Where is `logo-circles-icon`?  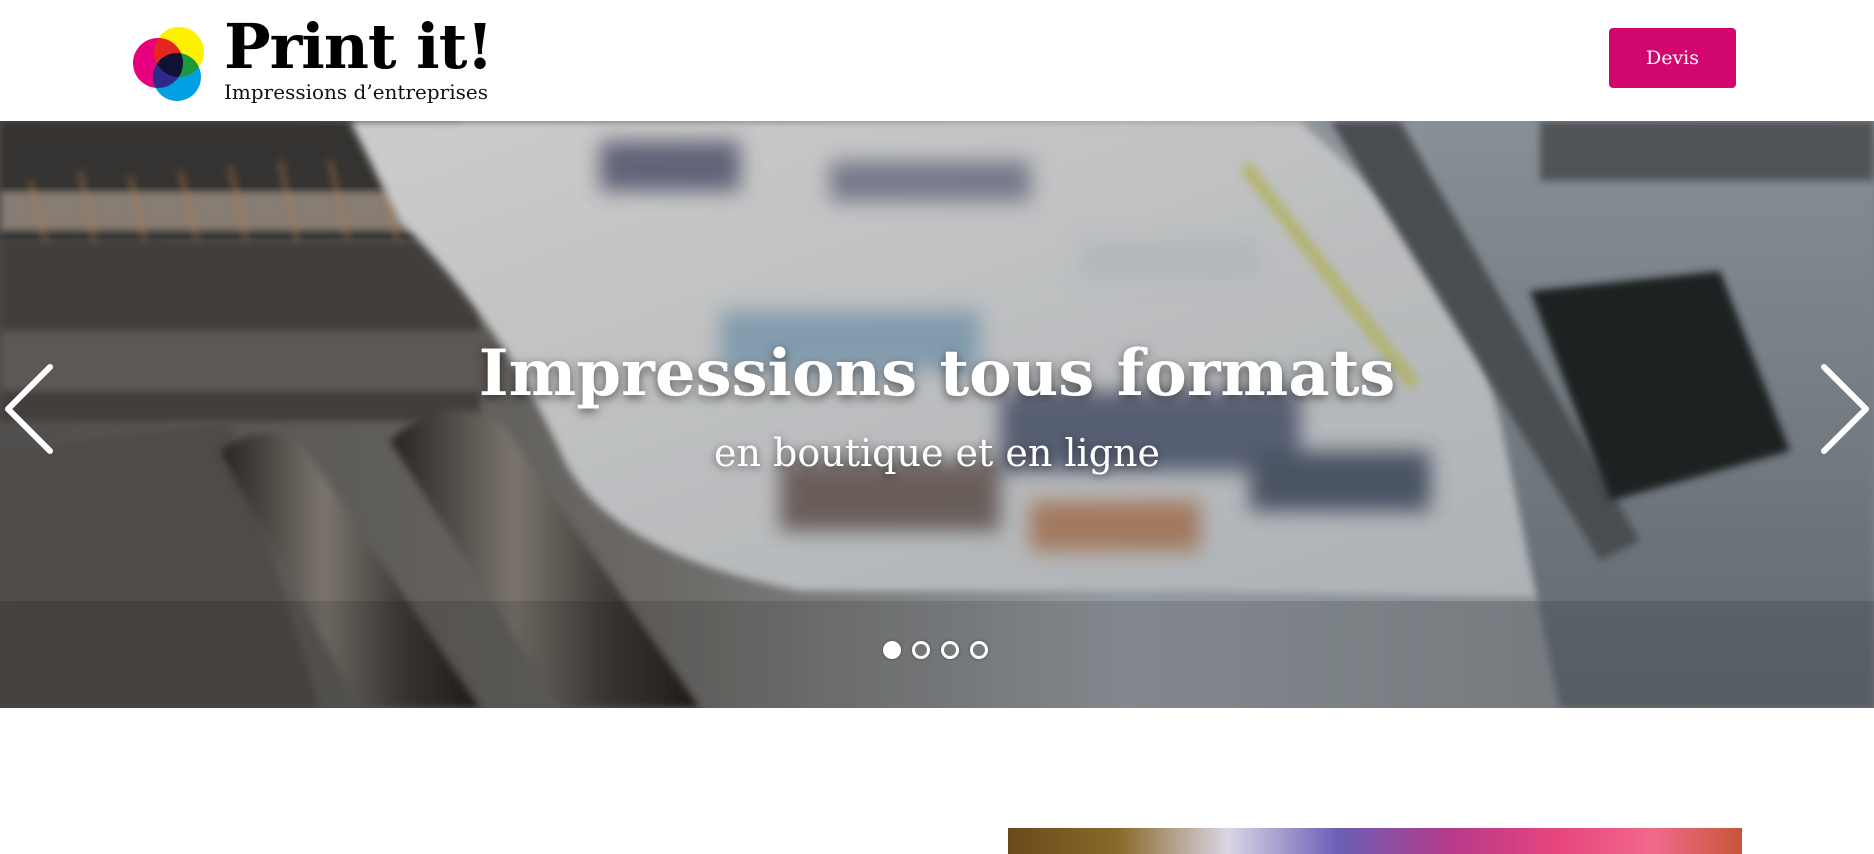 logo-circles-icon is located at coordinates (168, 64).